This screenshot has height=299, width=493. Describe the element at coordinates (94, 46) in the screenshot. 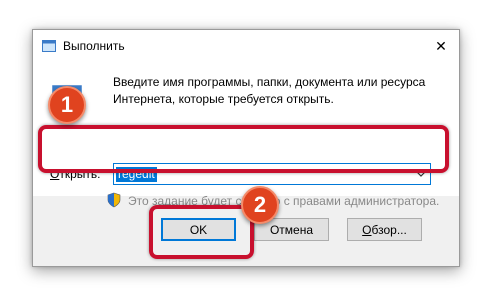

I see `window-title: Выполнить` at that location.